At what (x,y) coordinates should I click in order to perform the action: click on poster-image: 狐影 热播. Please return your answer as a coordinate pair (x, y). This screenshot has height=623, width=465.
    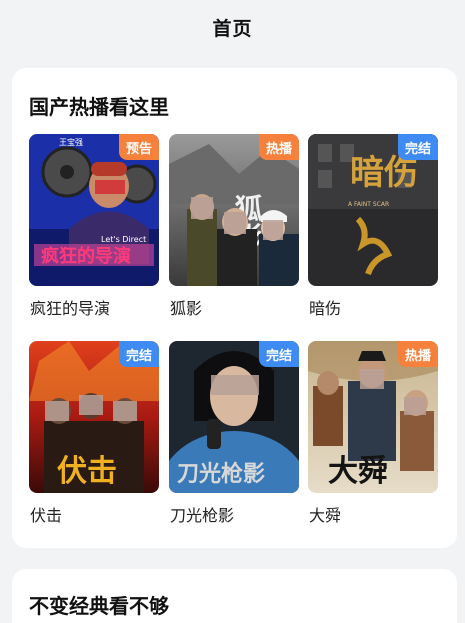
    Looking at the image, I should click on (234, 210).